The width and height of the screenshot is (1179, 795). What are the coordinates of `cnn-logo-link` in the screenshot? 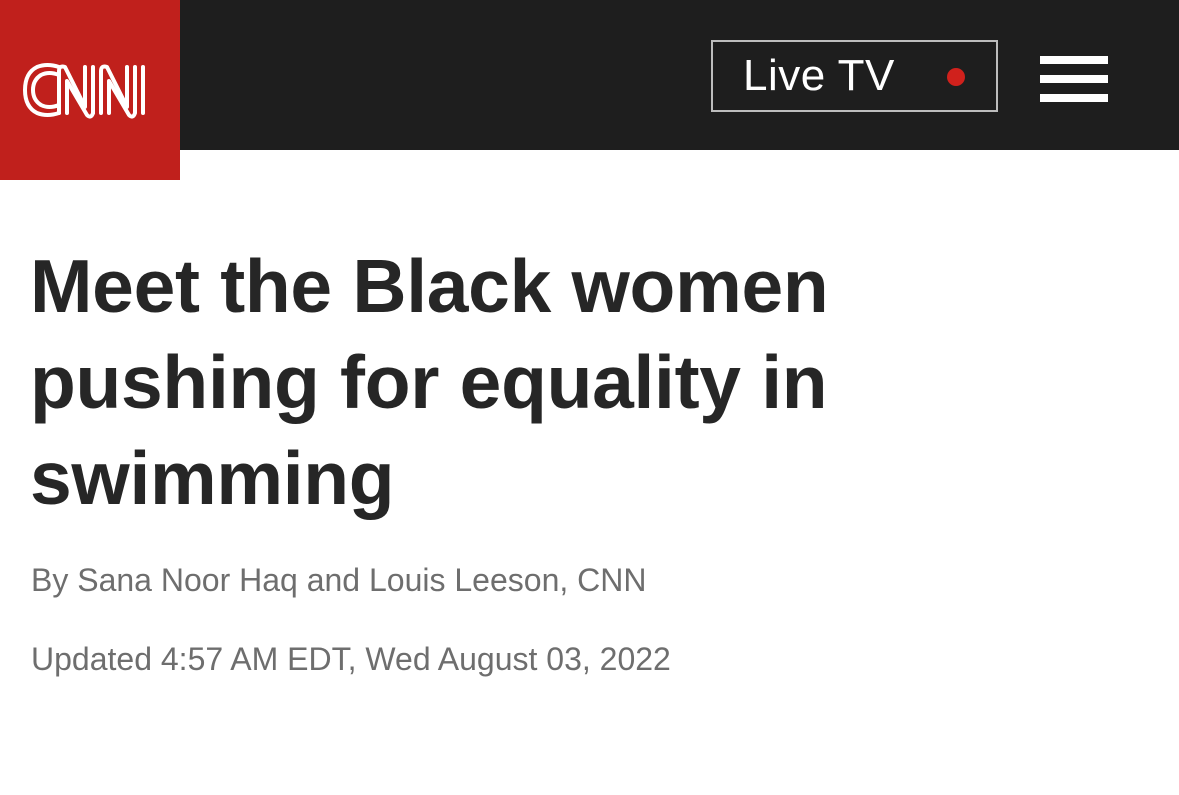 It's located at (90, 90).